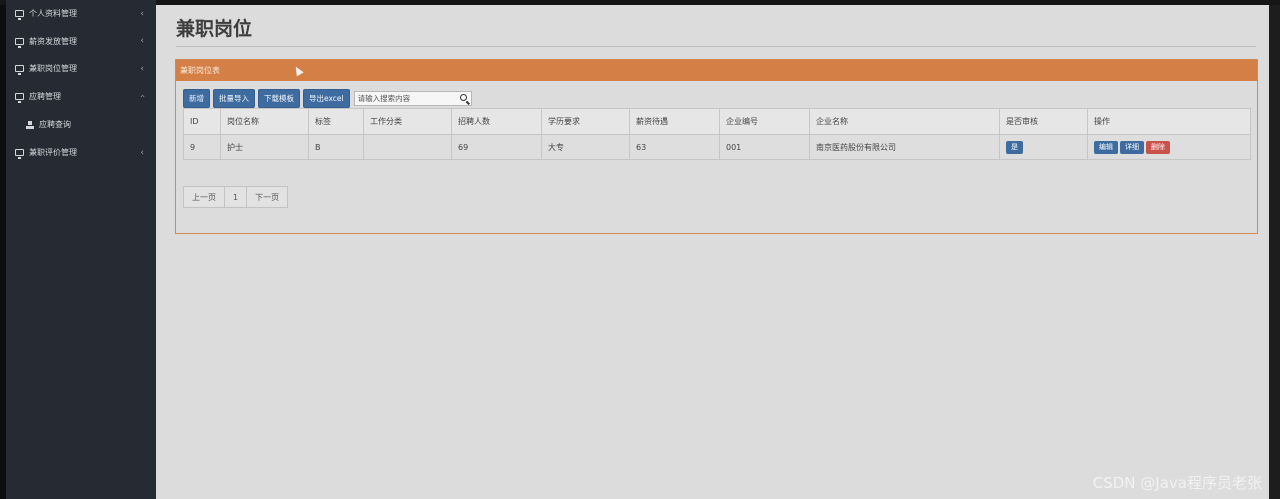 The image size is (1280, 499). I want to click on sidebar-item-label: 兼职评价管理, so click(53, 153).